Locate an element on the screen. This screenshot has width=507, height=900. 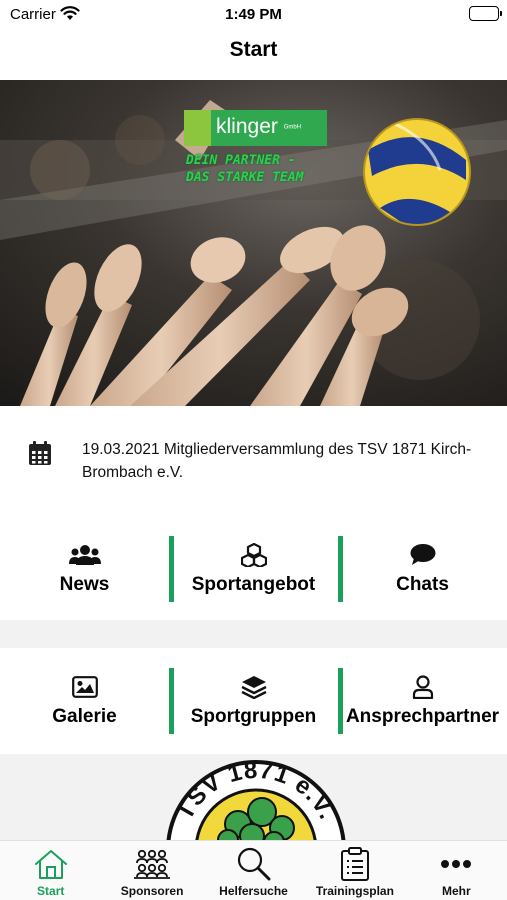
person-icon is located at coordinates (423, 687).